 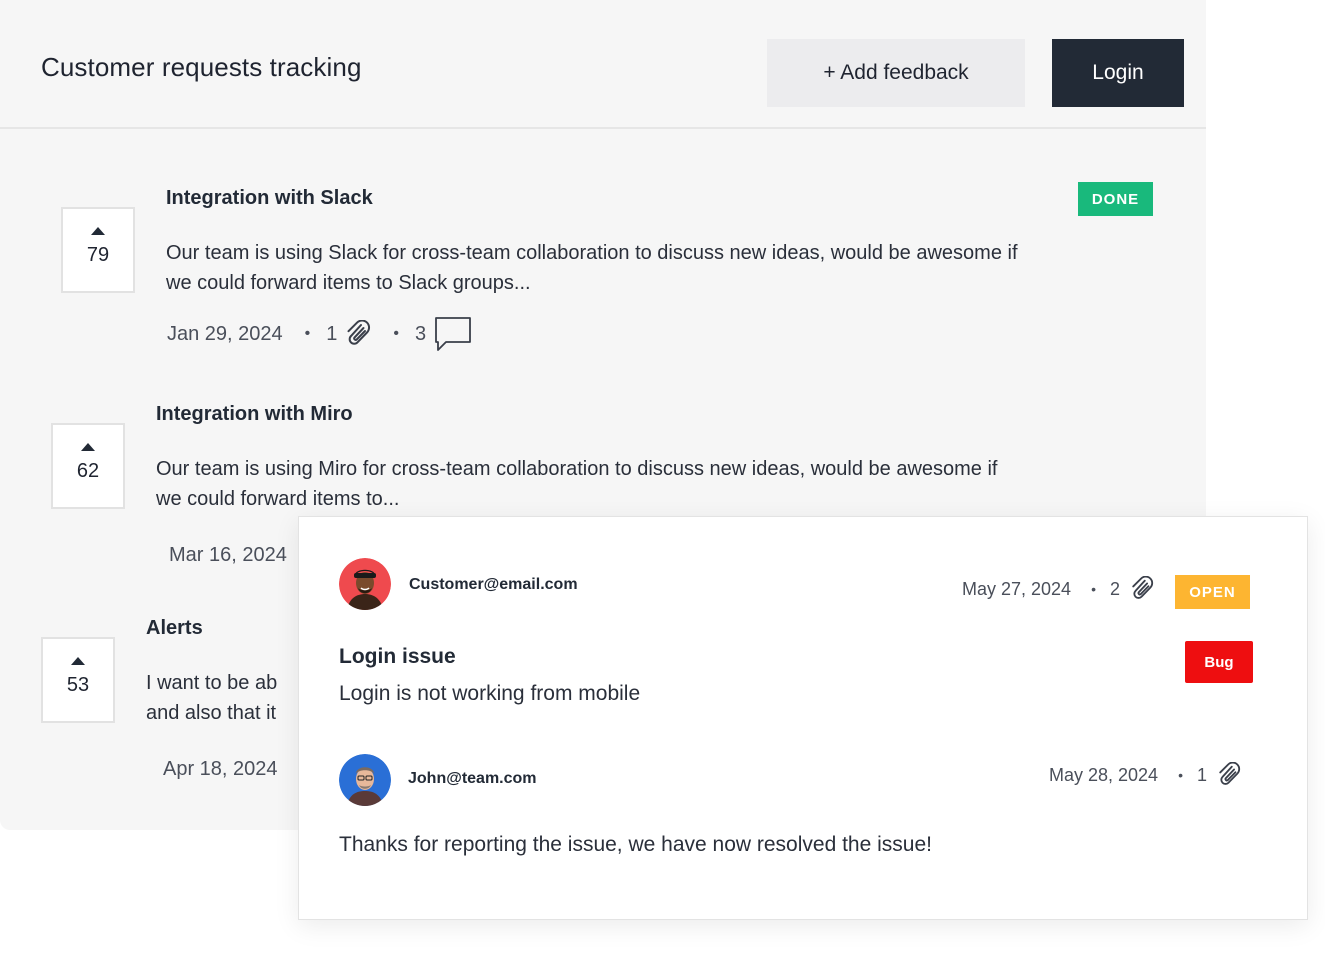 I want to click on bug-tag: Bug, so click(x=1219, y=662).